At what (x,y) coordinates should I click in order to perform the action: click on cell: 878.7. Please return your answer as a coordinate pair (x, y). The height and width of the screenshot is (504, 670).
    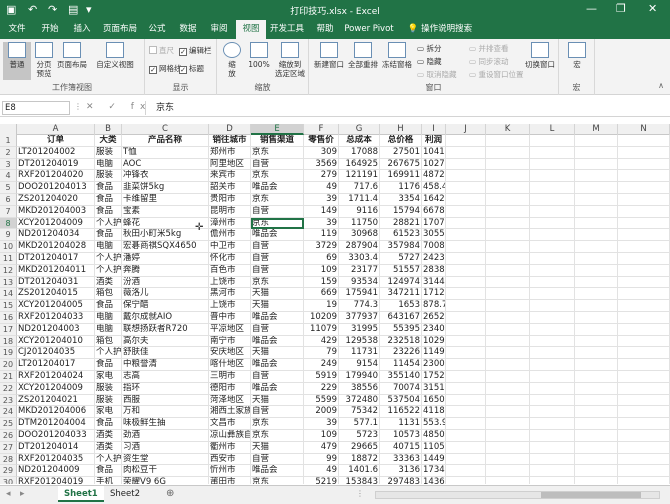
    Looking at the image, I should click on (434, 306).